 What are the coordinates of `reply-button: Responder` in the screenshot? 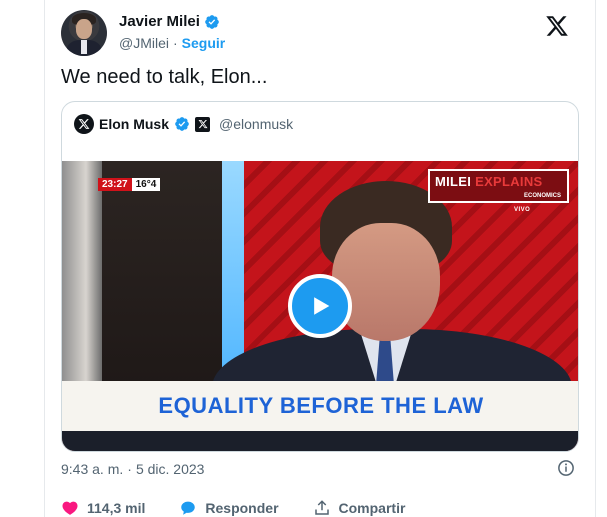 It's located at (229, 508).